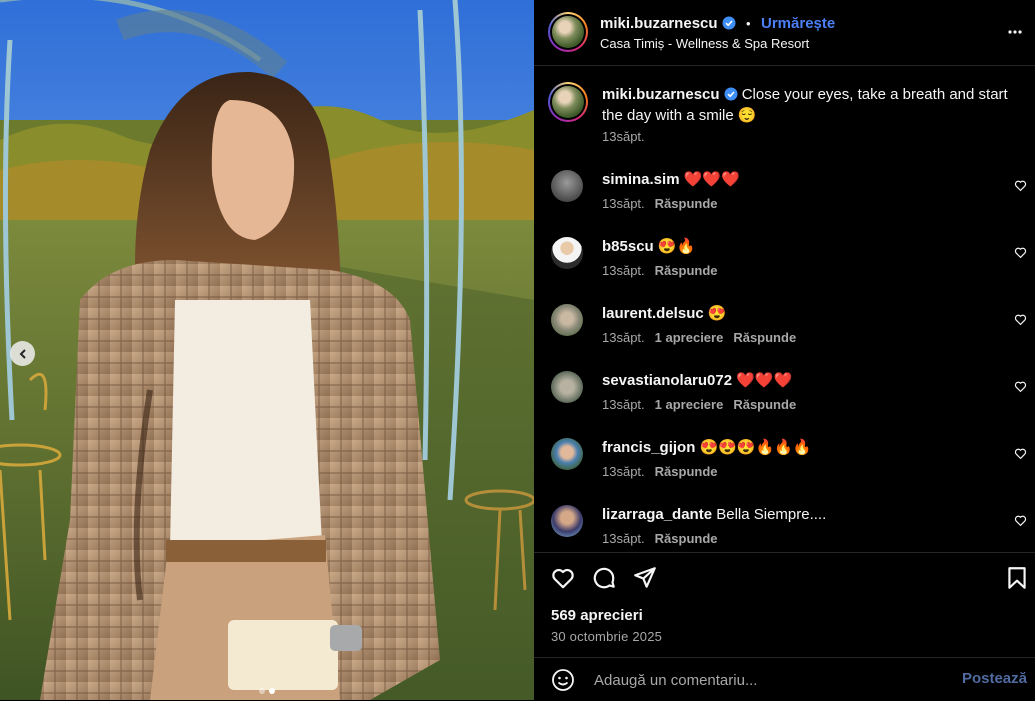 The width and height of the screenshot is (1035, 701). I want to click on caption-time: 13săpt., so click(623, 136).